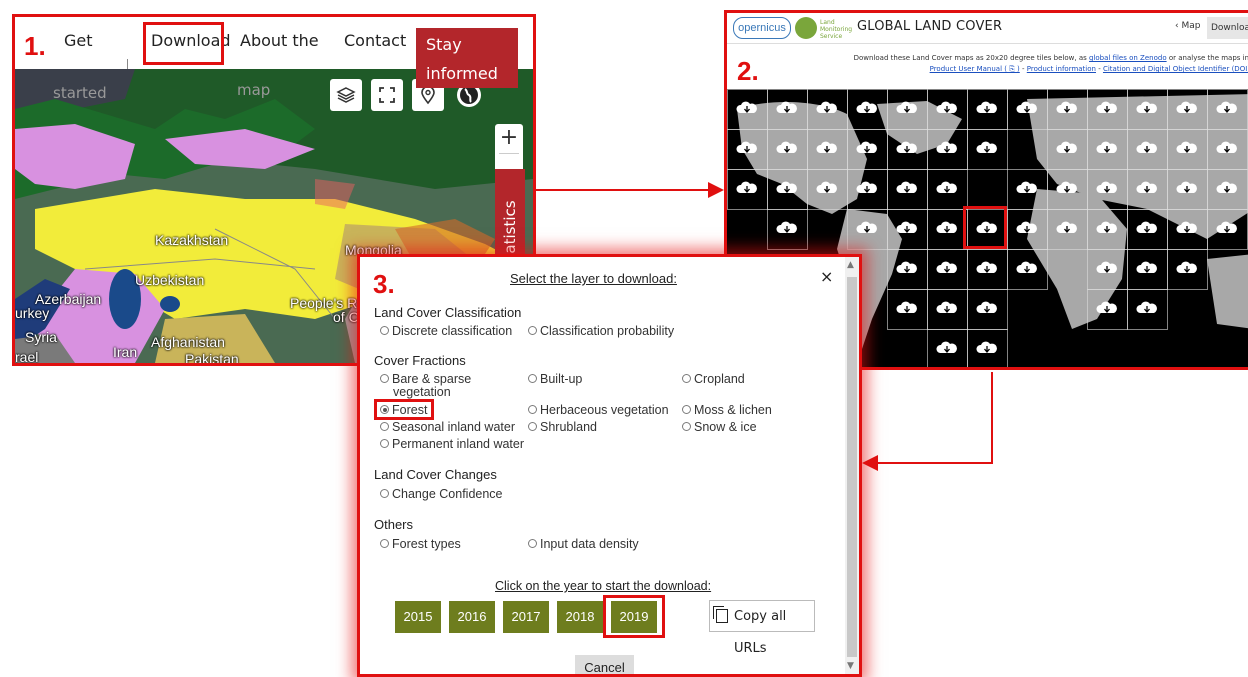 The width and height of the screenshot is (1248, 677). I want to click on option-label: Seasonal inland water, so click(453, 427).